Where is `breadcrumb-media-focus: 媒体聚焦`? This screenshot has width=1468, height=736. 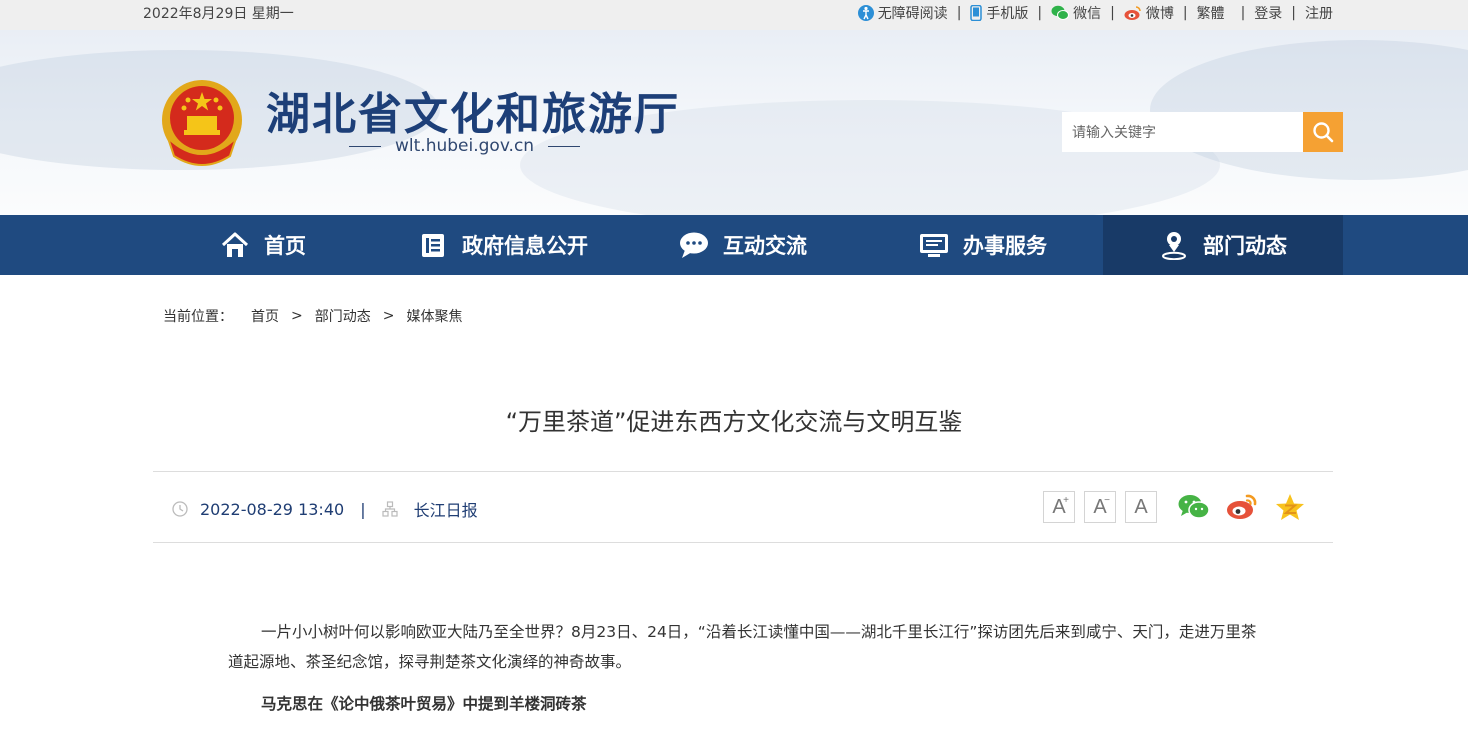 breadcrumb-media-focus: 媒体聚焦 is located at coordinates (434, 316).